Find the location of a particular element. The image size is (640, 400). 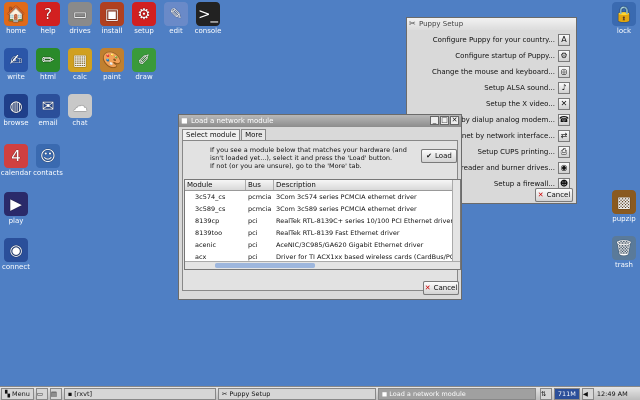

desktop-icon-play: ▶ play is located at coordinates (18, 209).